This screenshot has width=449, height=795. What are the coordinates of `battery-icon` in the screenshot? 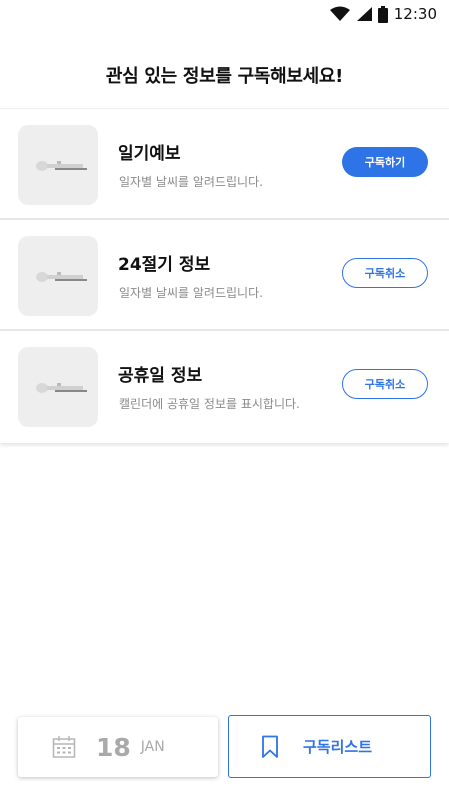 It's located at (382, 14).